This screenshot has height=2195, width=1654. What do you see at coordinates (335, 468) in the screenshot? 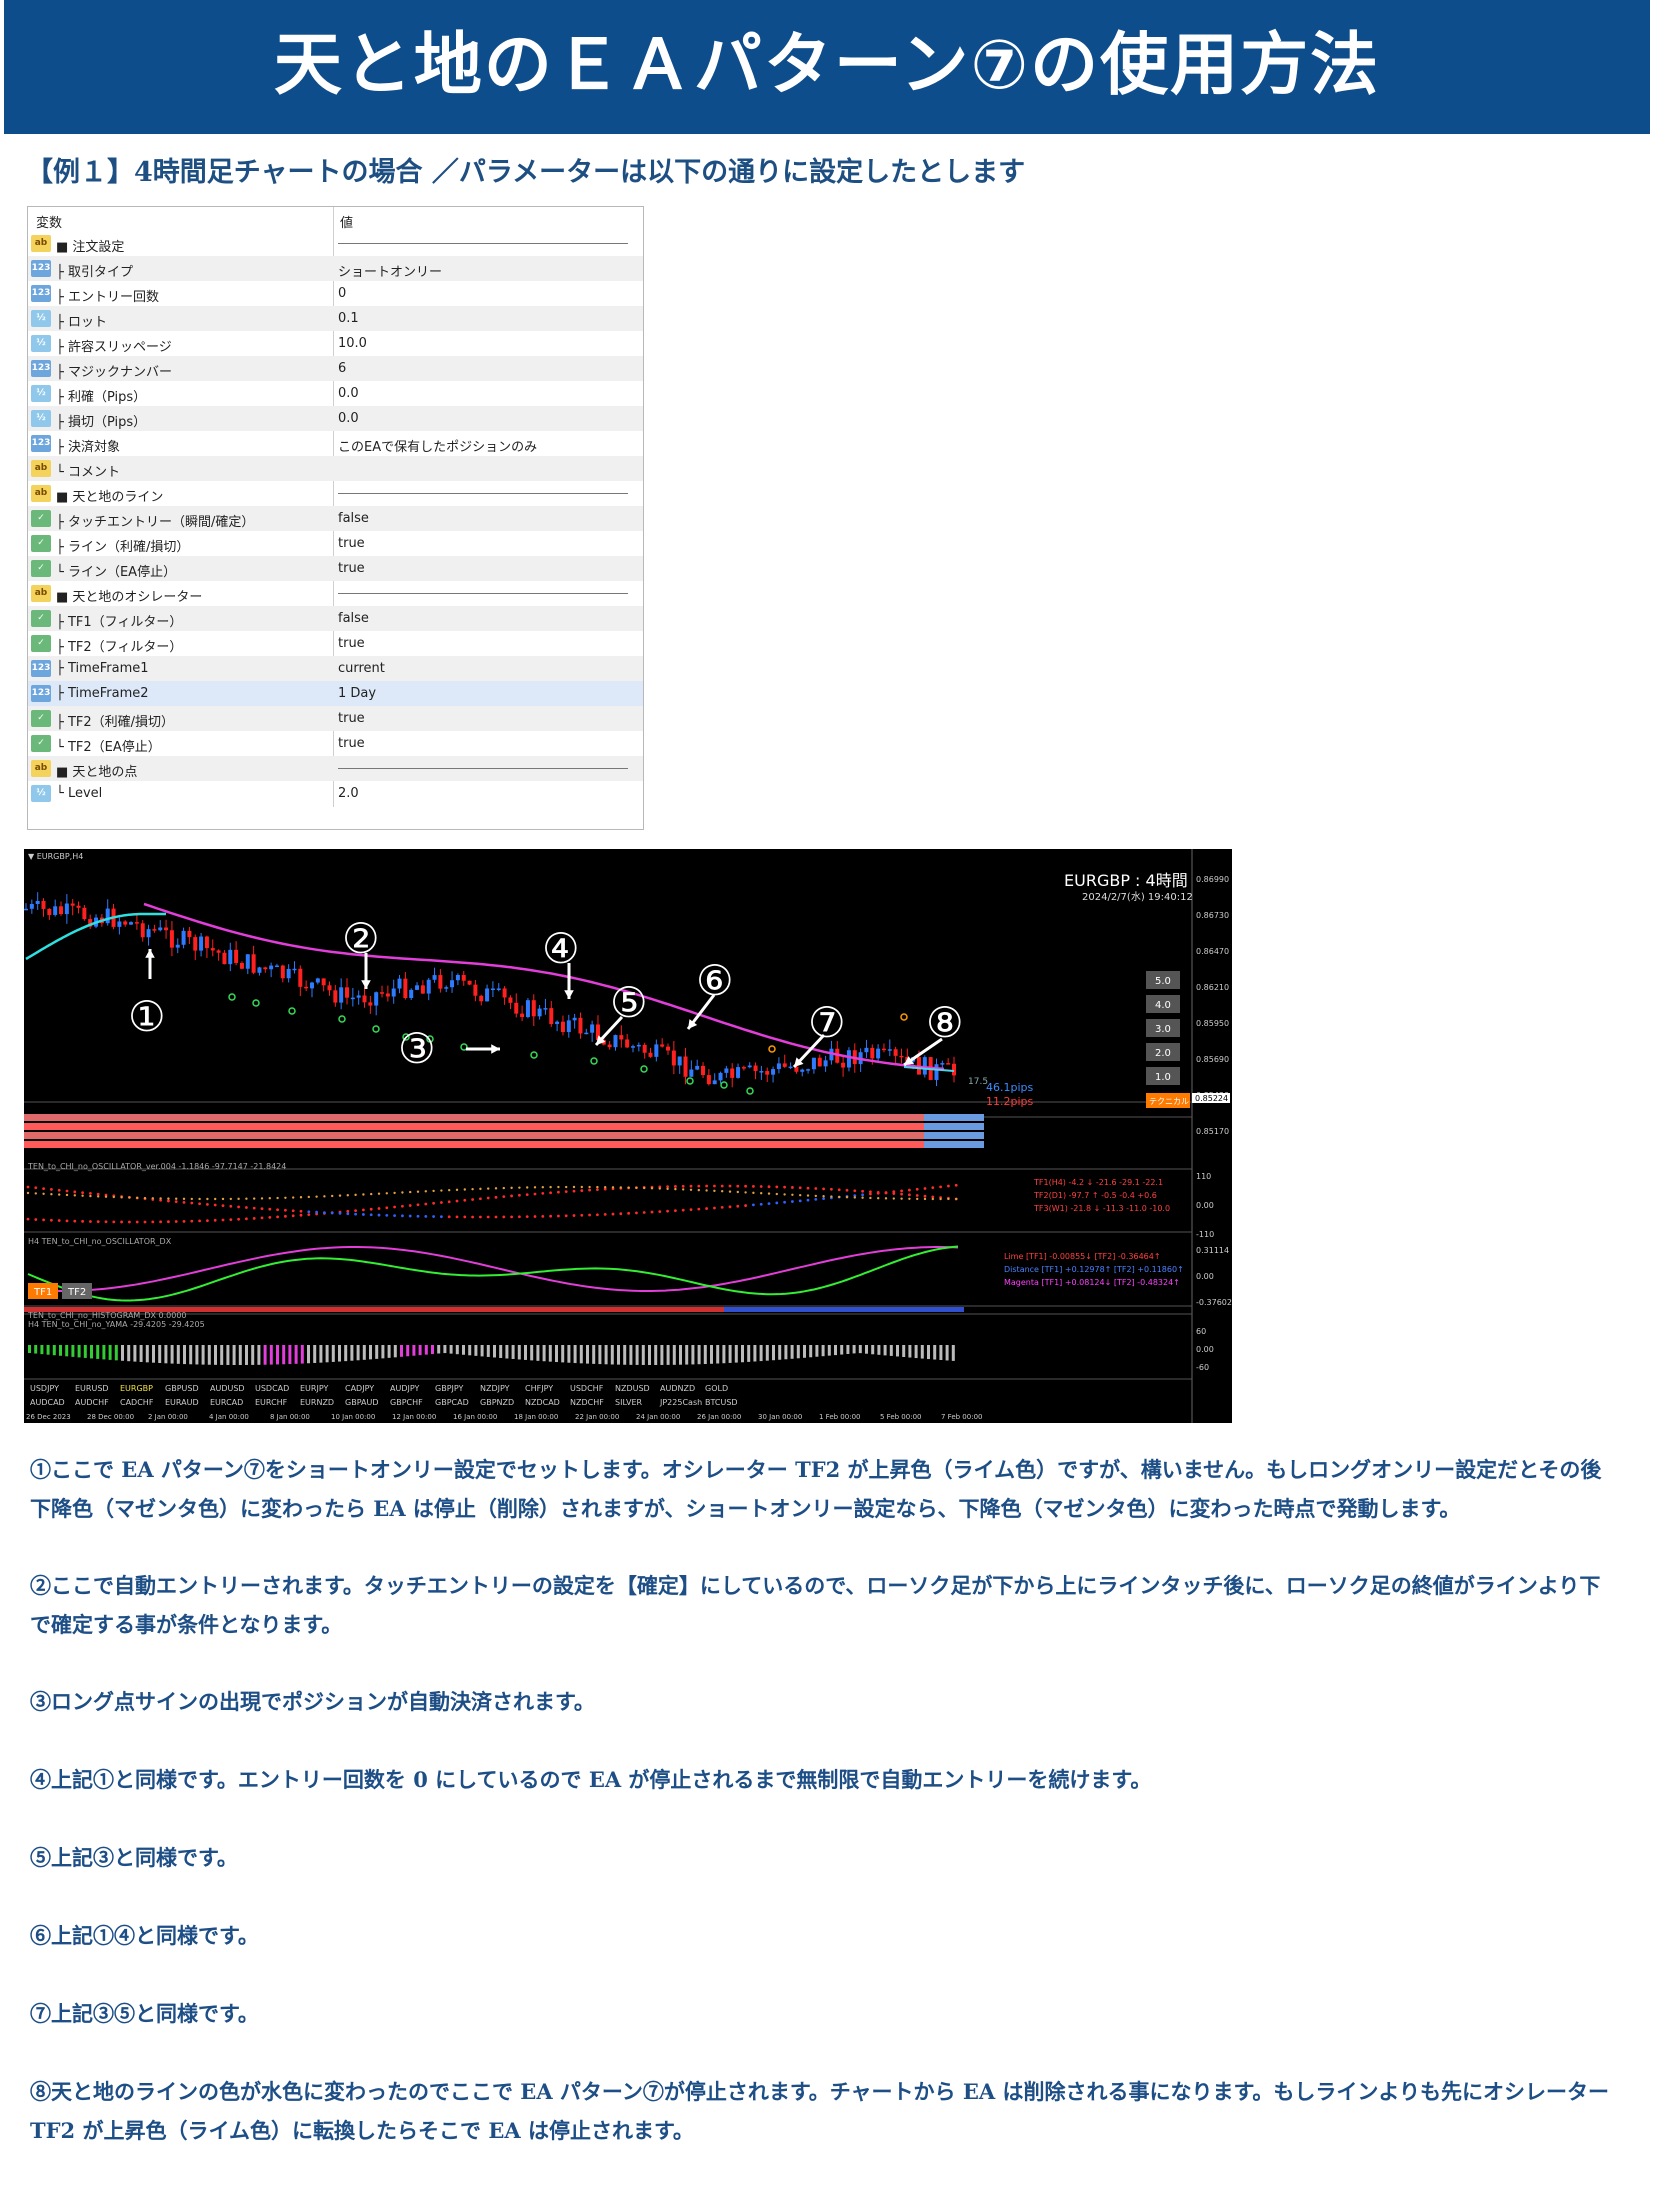
I see `param-row: ab └ コメント` at bounding box center [335, 468].